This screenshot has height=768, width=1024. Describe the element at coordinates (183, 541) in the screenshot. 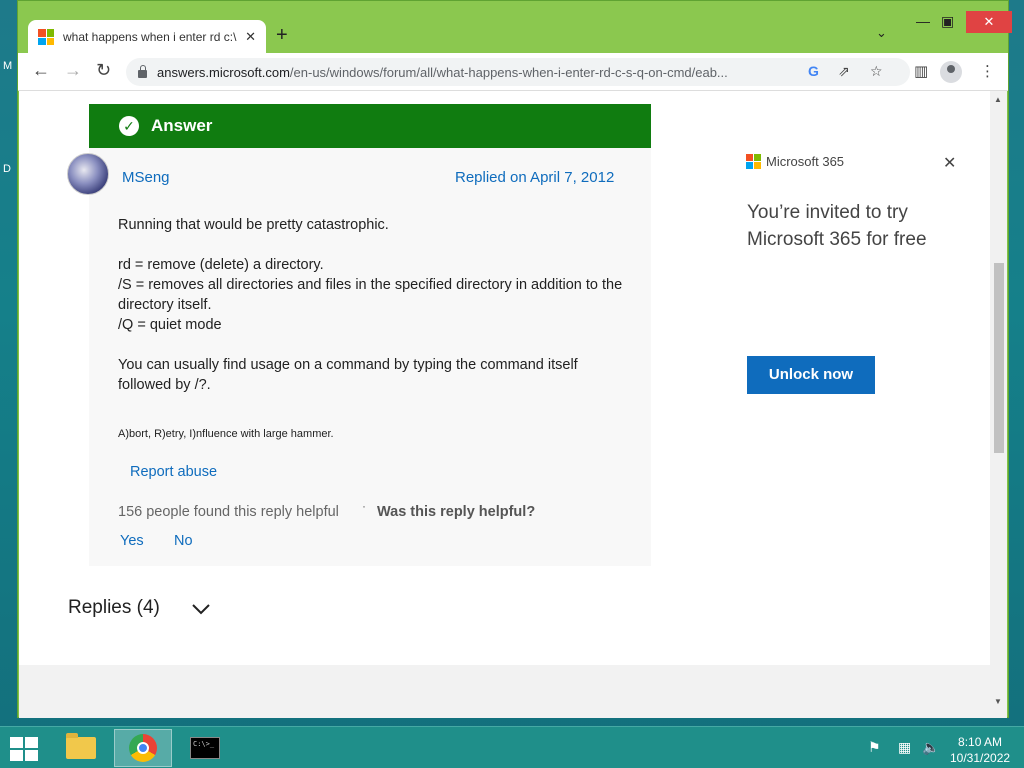

I see `no-button: No` at that location.